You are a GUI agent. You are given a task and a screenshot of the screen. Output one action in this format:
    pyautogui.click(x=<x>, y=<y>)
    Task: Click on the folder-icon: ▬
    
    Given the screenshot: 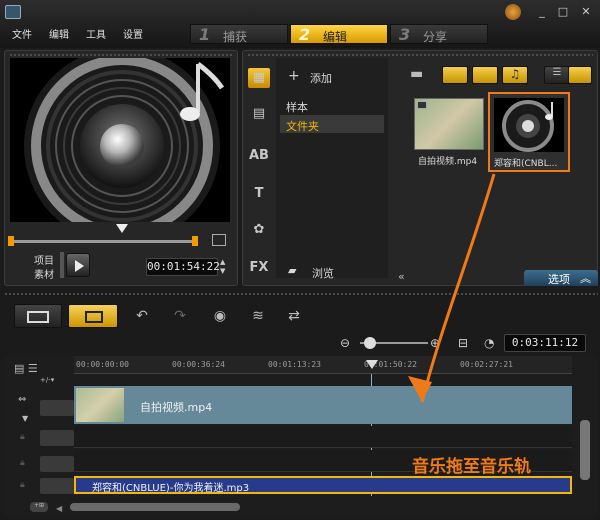 What is the action you would take?
    pyautogui.click(x=416, y=74)
    